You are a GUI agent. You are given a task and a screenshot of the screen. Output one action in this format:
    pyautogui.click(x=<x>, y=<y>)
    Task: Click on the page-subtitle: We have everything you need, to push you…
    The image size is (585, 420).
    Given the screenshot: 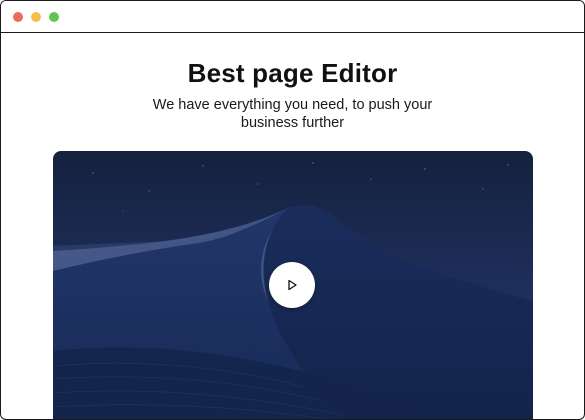 What is the action you would take?
    pyautogui.click(x=292, y=114)
    